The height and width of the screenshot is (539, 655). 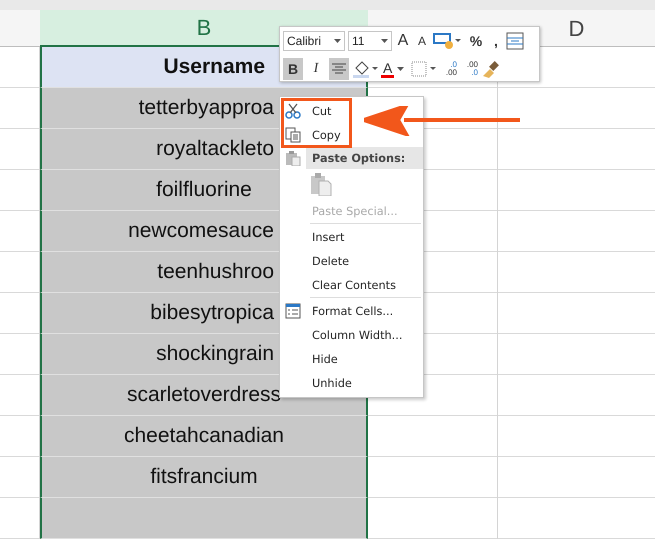 I want to click on clipboard-icon, so click(x=293, y=158).